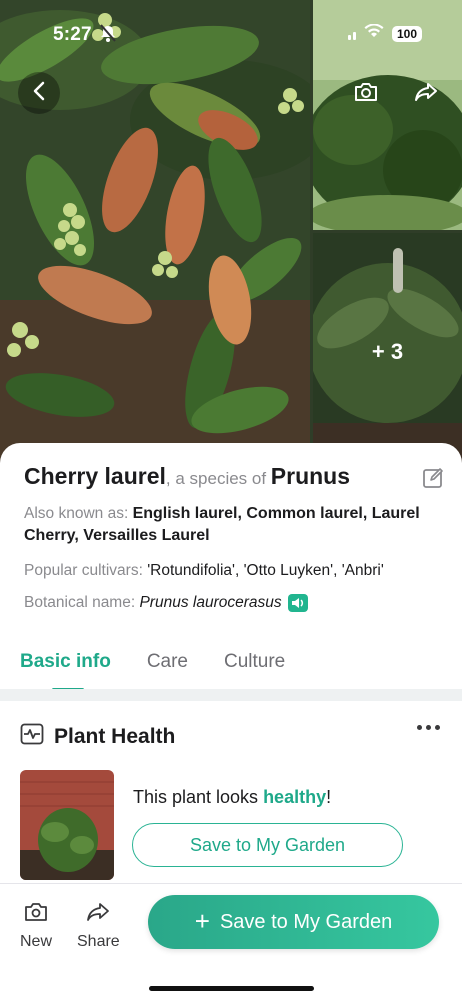 This screenshot has height=1000, width=462. I want to click on botanical-name: Botanical name: Prunus laurocerasus, so click(233, 603).